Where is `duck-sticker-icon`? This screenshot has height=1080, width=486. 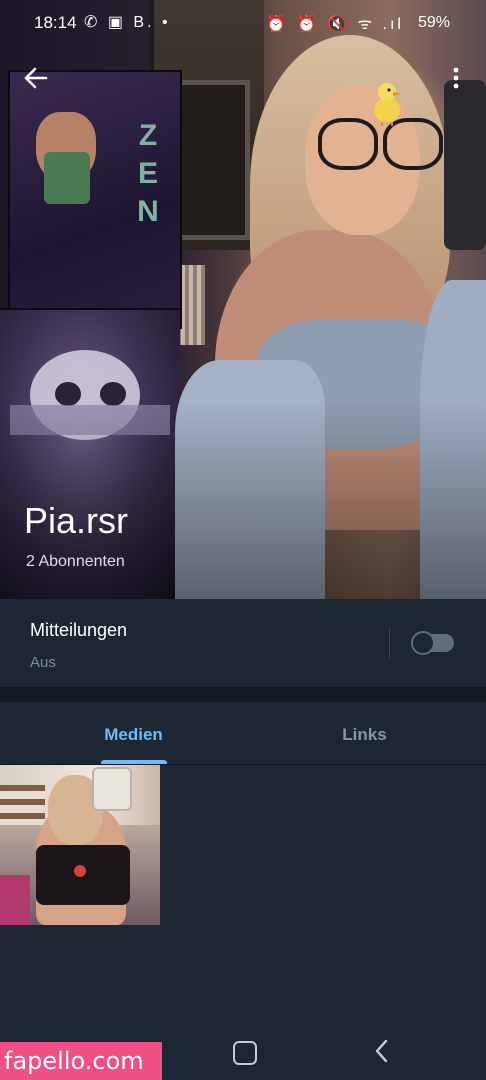
duck-sticker-icon is located at coordinates (387, 104).